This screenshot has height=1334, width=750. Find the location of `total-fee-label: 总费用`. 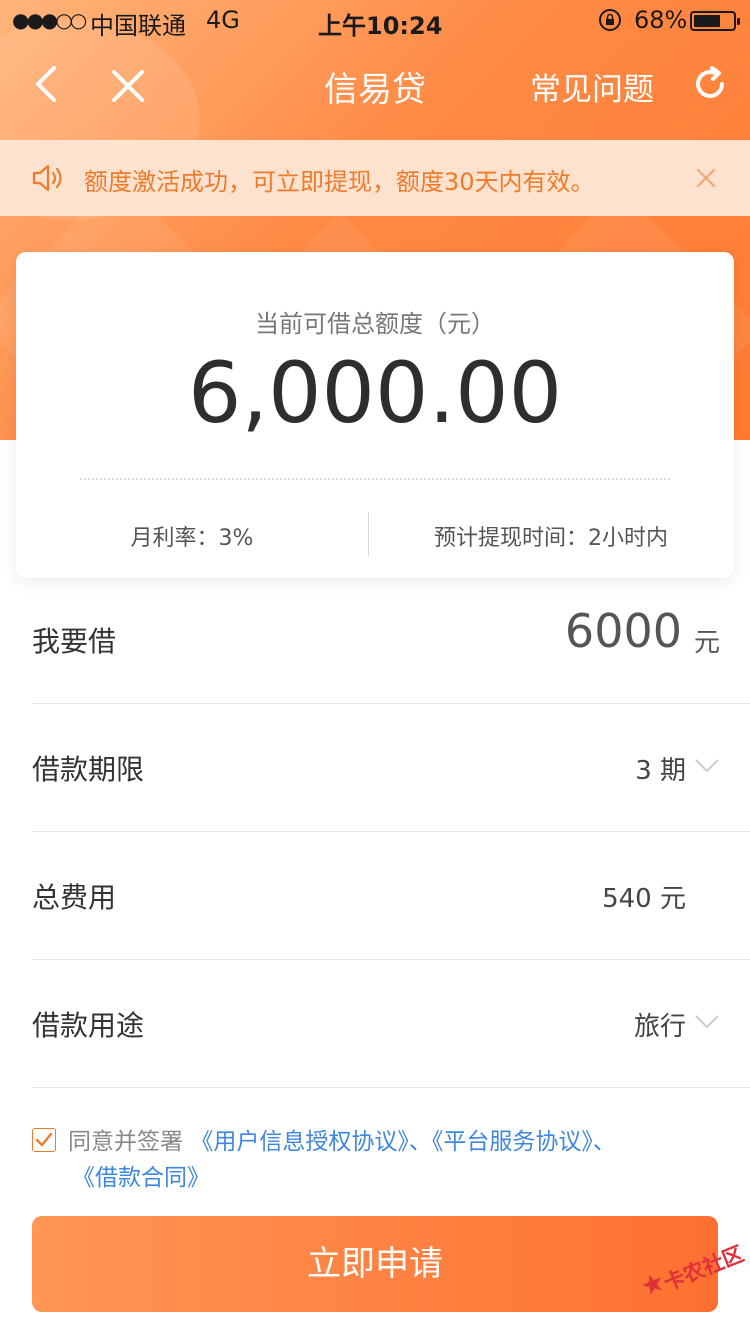

total-fee-label: 总费用 is located at coordinates (74, 897).